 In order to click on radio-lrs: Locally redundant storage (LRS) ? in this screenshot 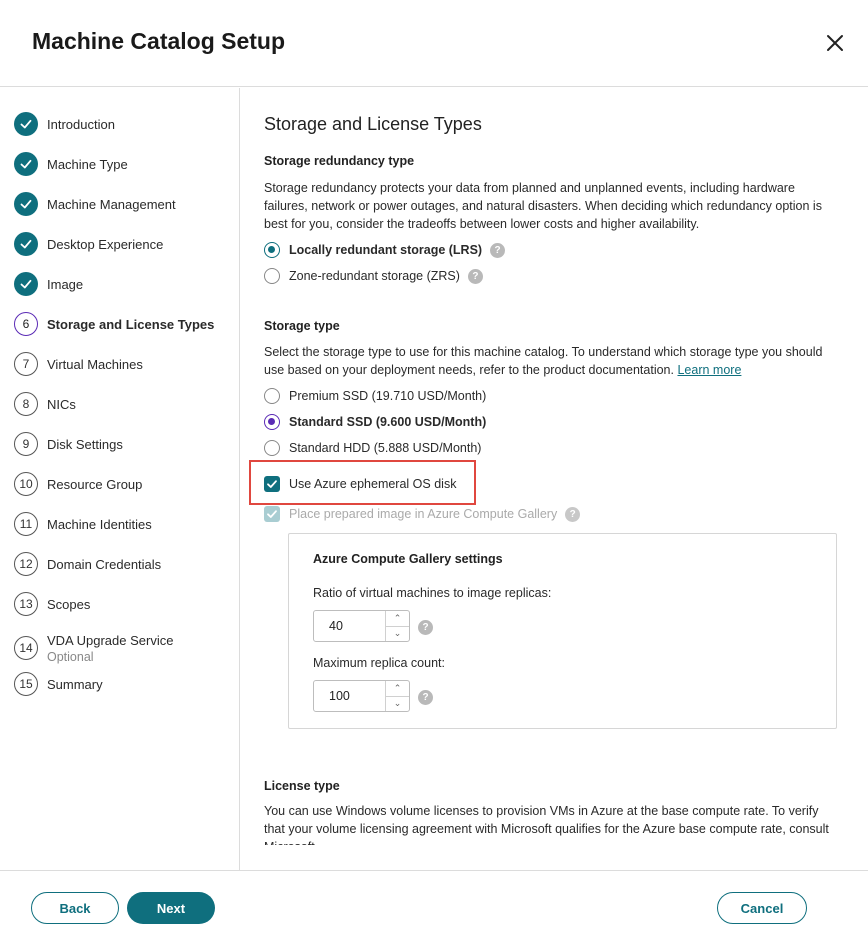, I will do `click(385, 250)`.